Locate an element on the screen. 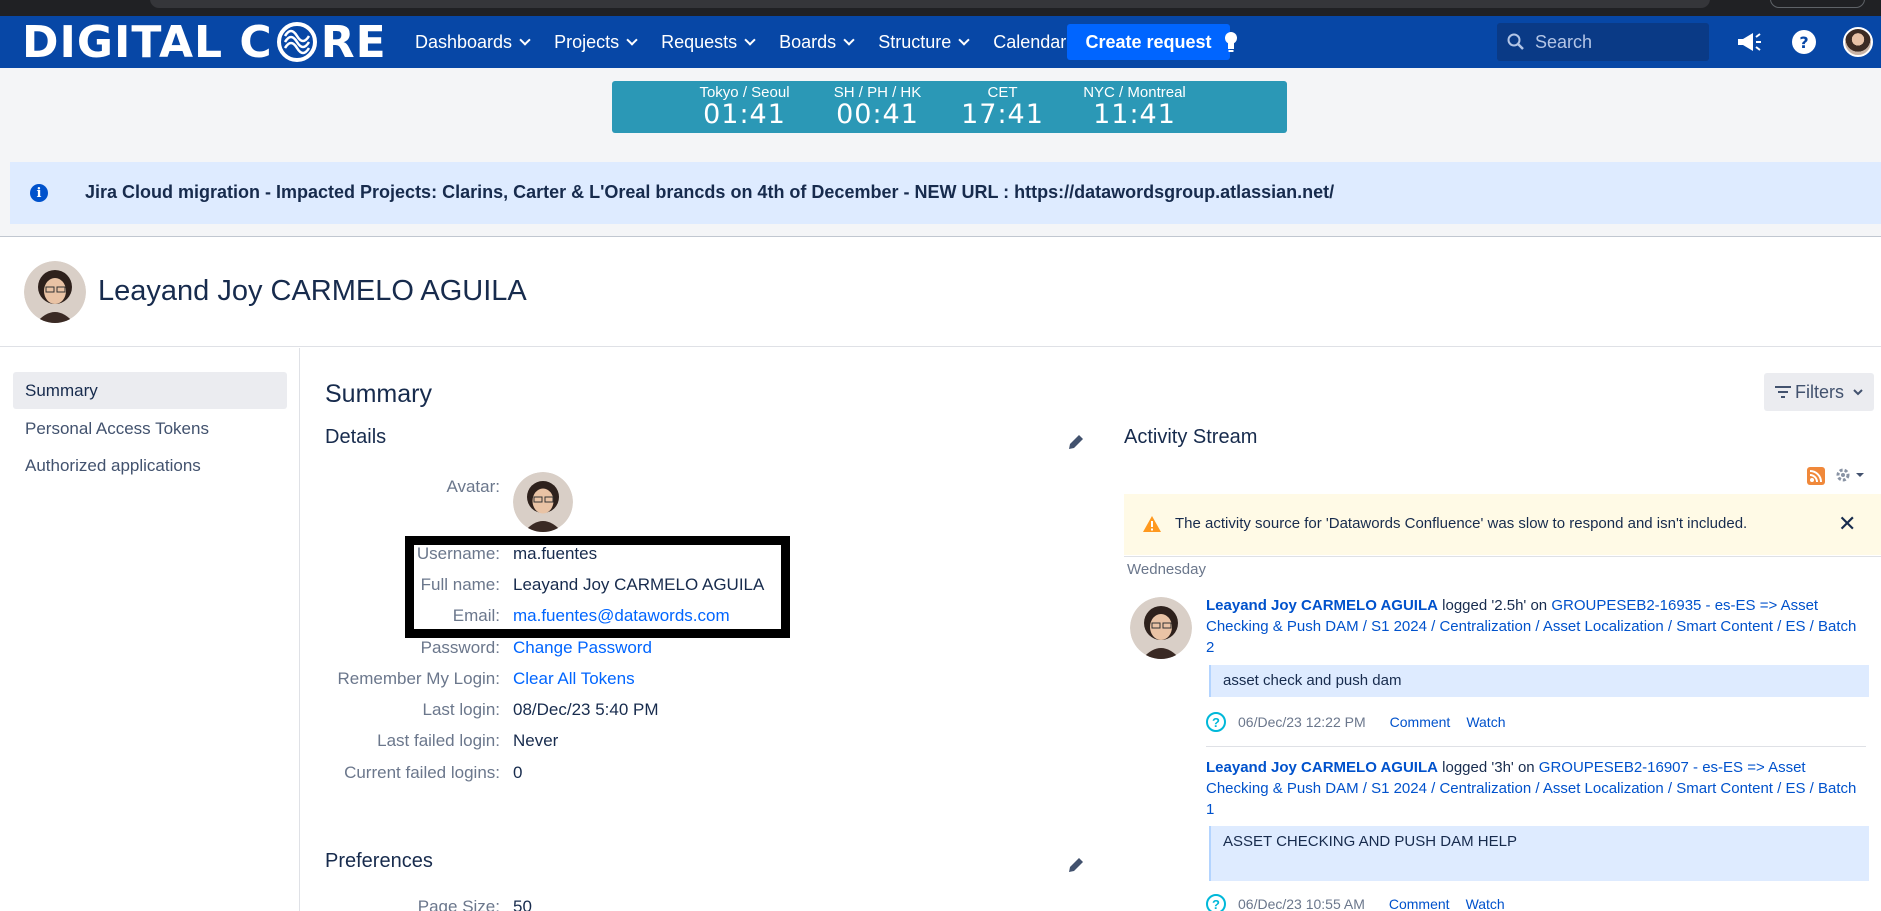  page-size-value: 50 is located at coordinates (522, 904).